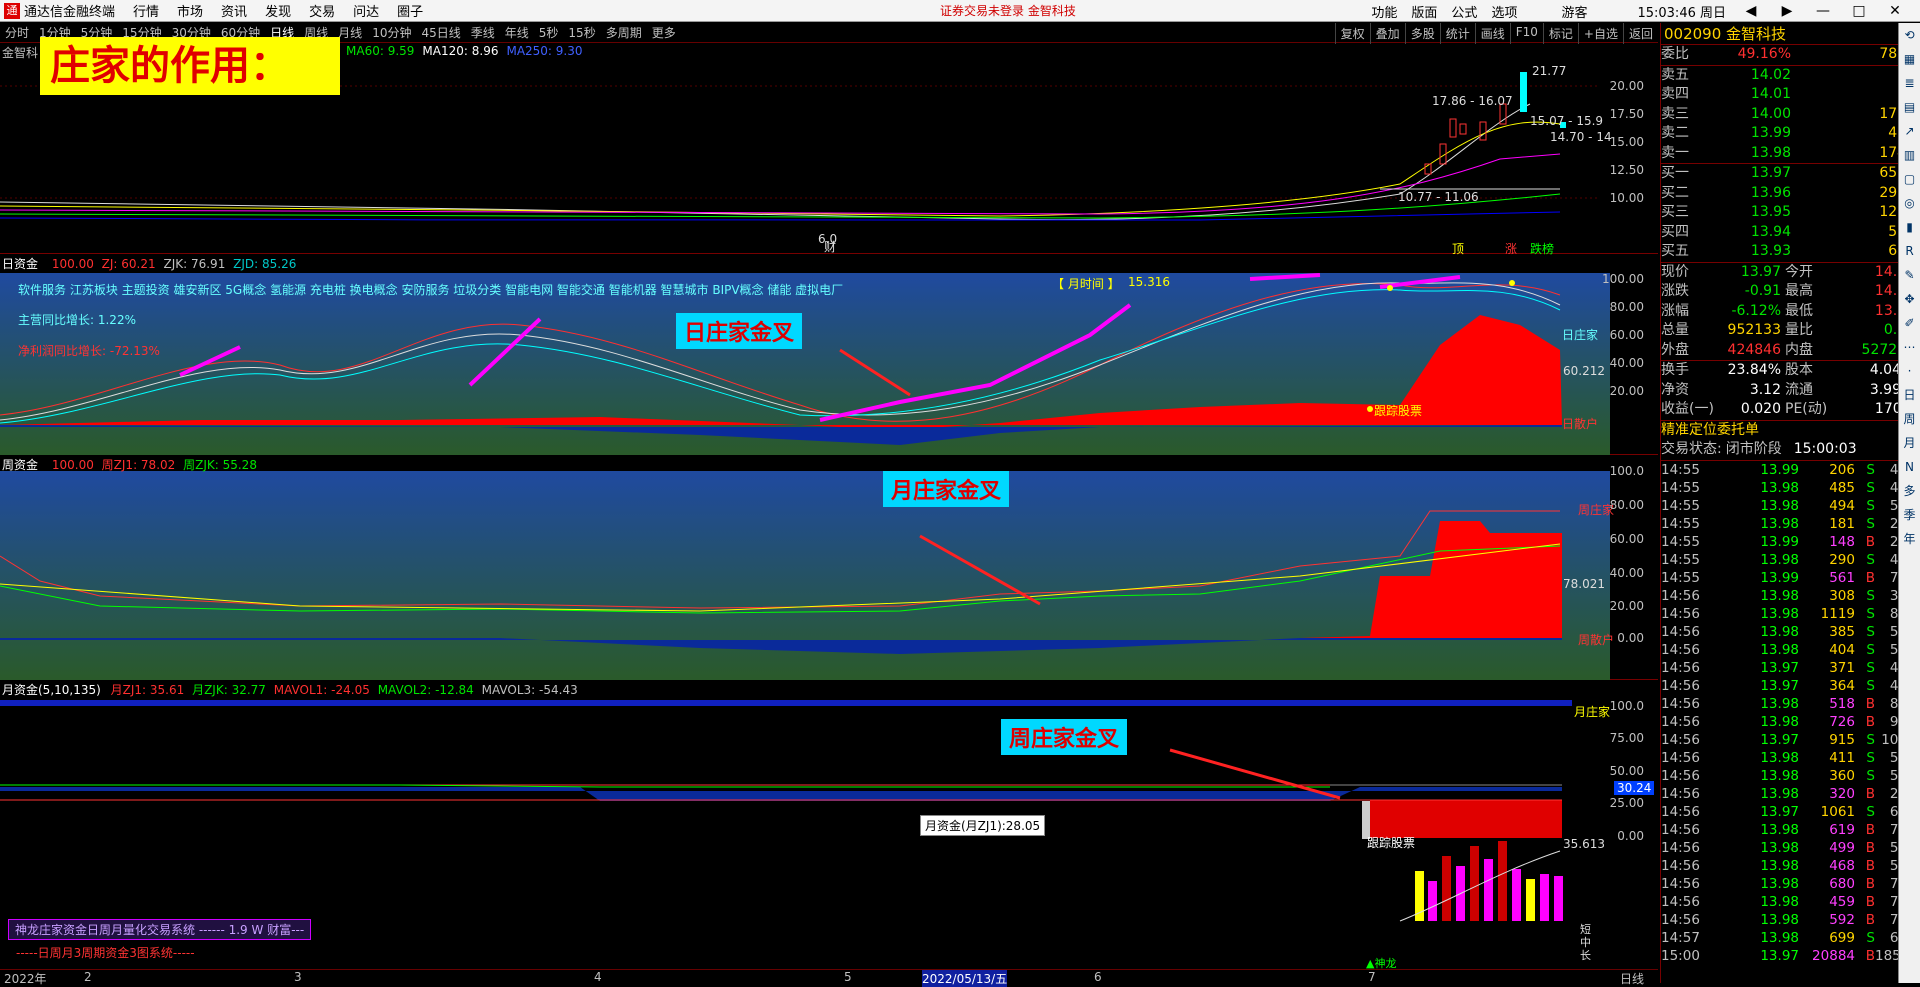 The image size is (1920, 987). What do you see at coordinates (1909, 227) in the screenshot?
I see `bar-icon: ▮` at bounding box center [1909, 227].